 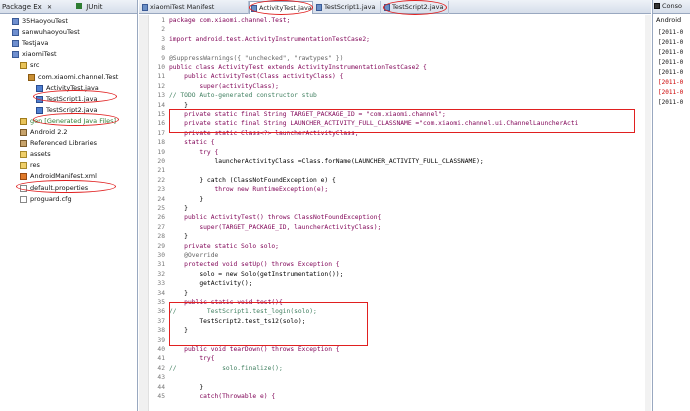 I want to click on code-text: public static void test(){, so click(x=226, y=302).